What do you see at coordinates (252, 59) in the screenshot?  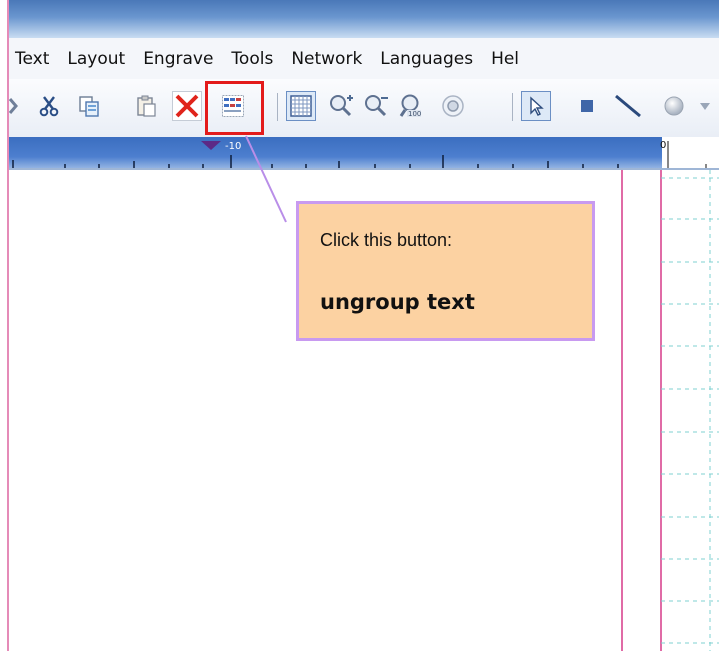 I see `menu-tools: Tools` at bounding box center [252, 59].